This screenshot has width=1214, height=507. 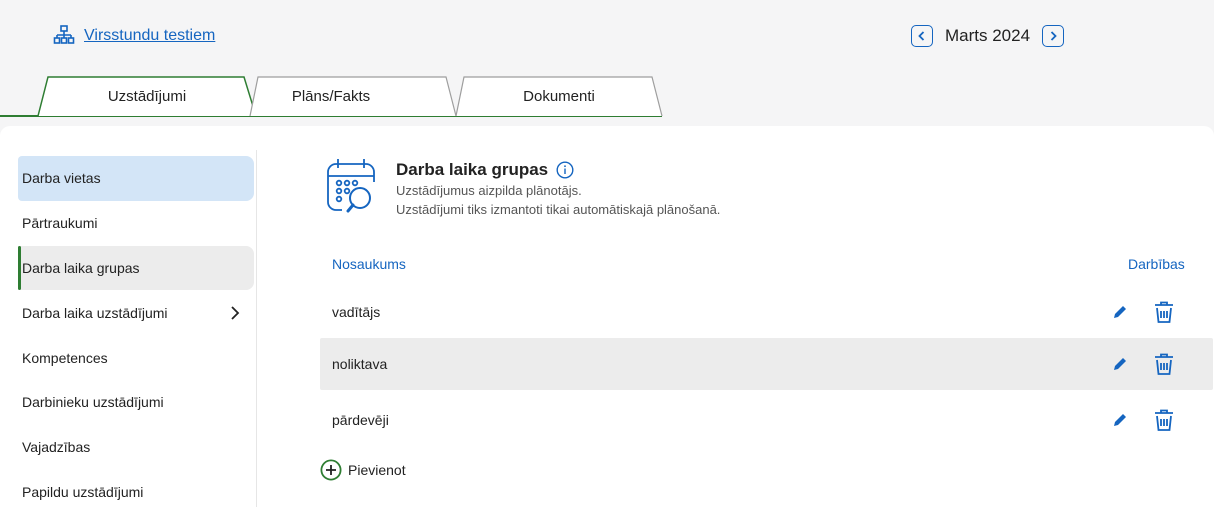 I want to click on sidebar-item-label: Darba vietas, so click(x=61, y=178).